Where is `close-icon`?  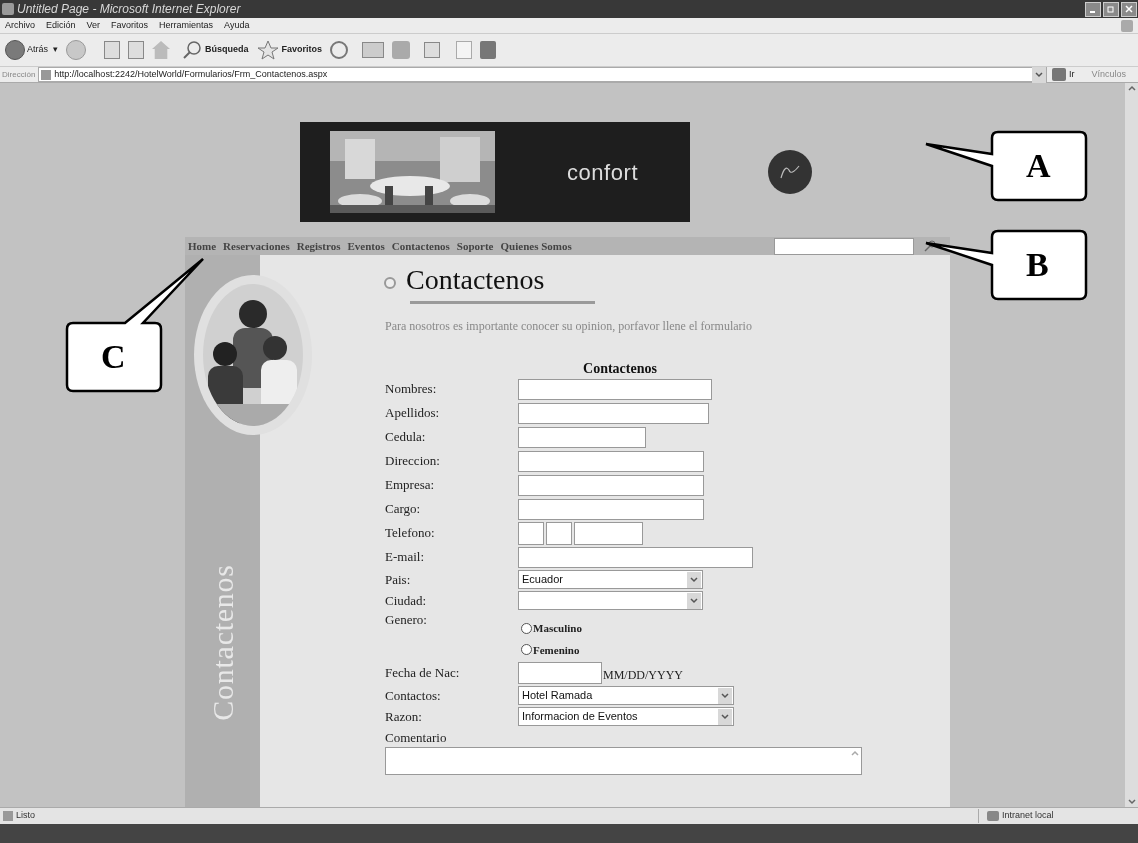
close-icon is located at coordinates (1129, 9).